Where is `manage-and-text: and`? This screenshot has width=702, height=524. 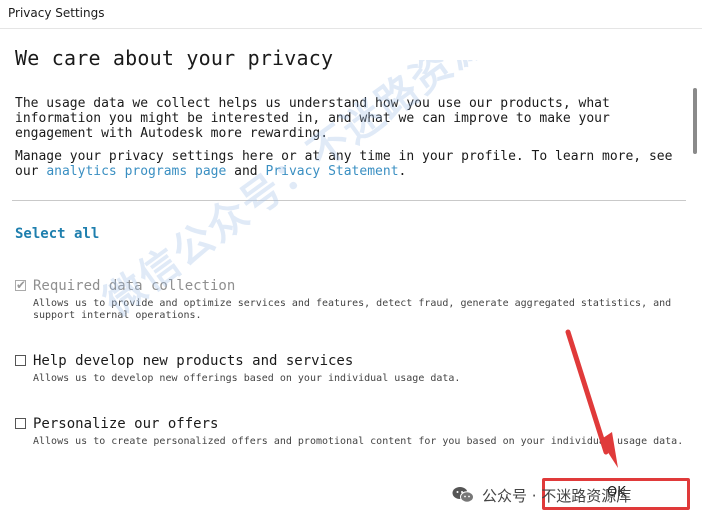 manage-and-text: and is located at coordinates (246, 171).